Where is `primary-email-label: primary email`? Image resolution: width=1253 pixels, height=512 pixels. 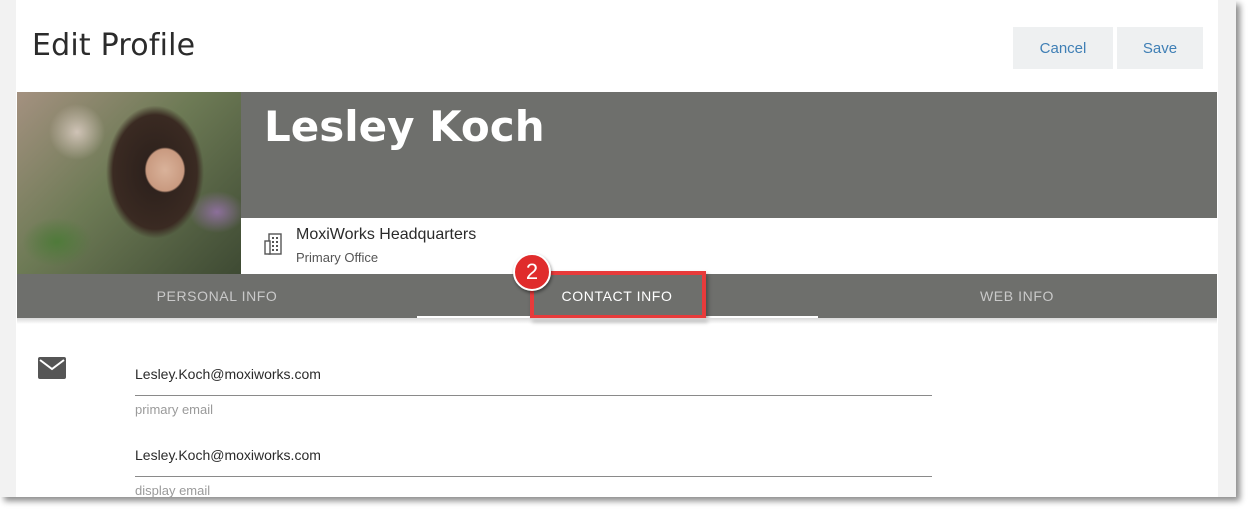 primary-email-label: primary email is located at coordinates (174, 409).